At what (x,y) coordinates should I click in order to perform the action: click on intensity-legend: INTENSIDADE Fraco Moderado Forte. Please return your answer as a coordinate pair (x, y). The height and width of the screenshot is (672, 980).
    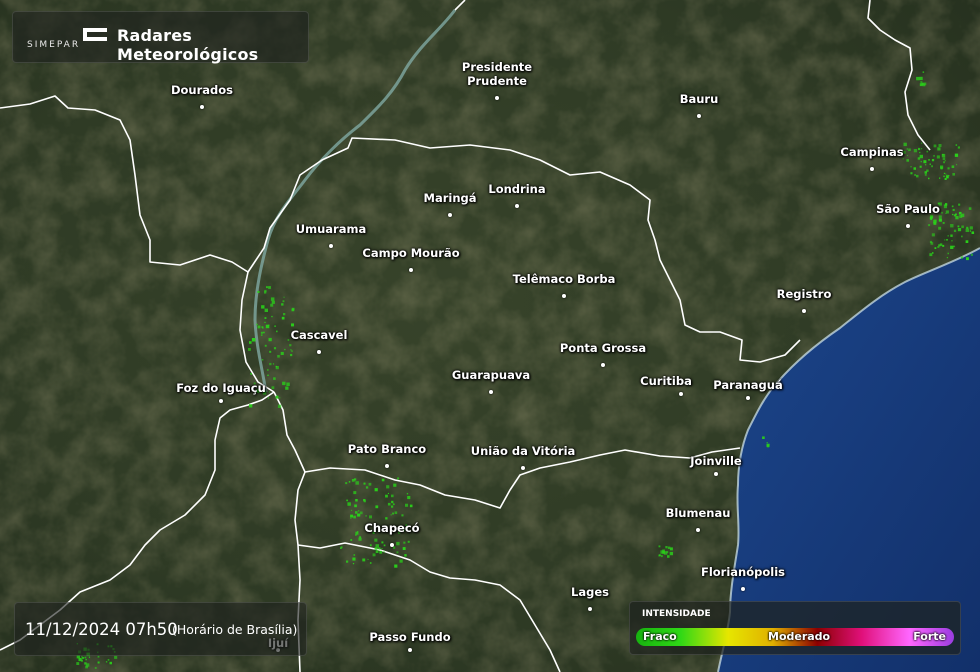
    Looking at the image, I should click on (795, 628).